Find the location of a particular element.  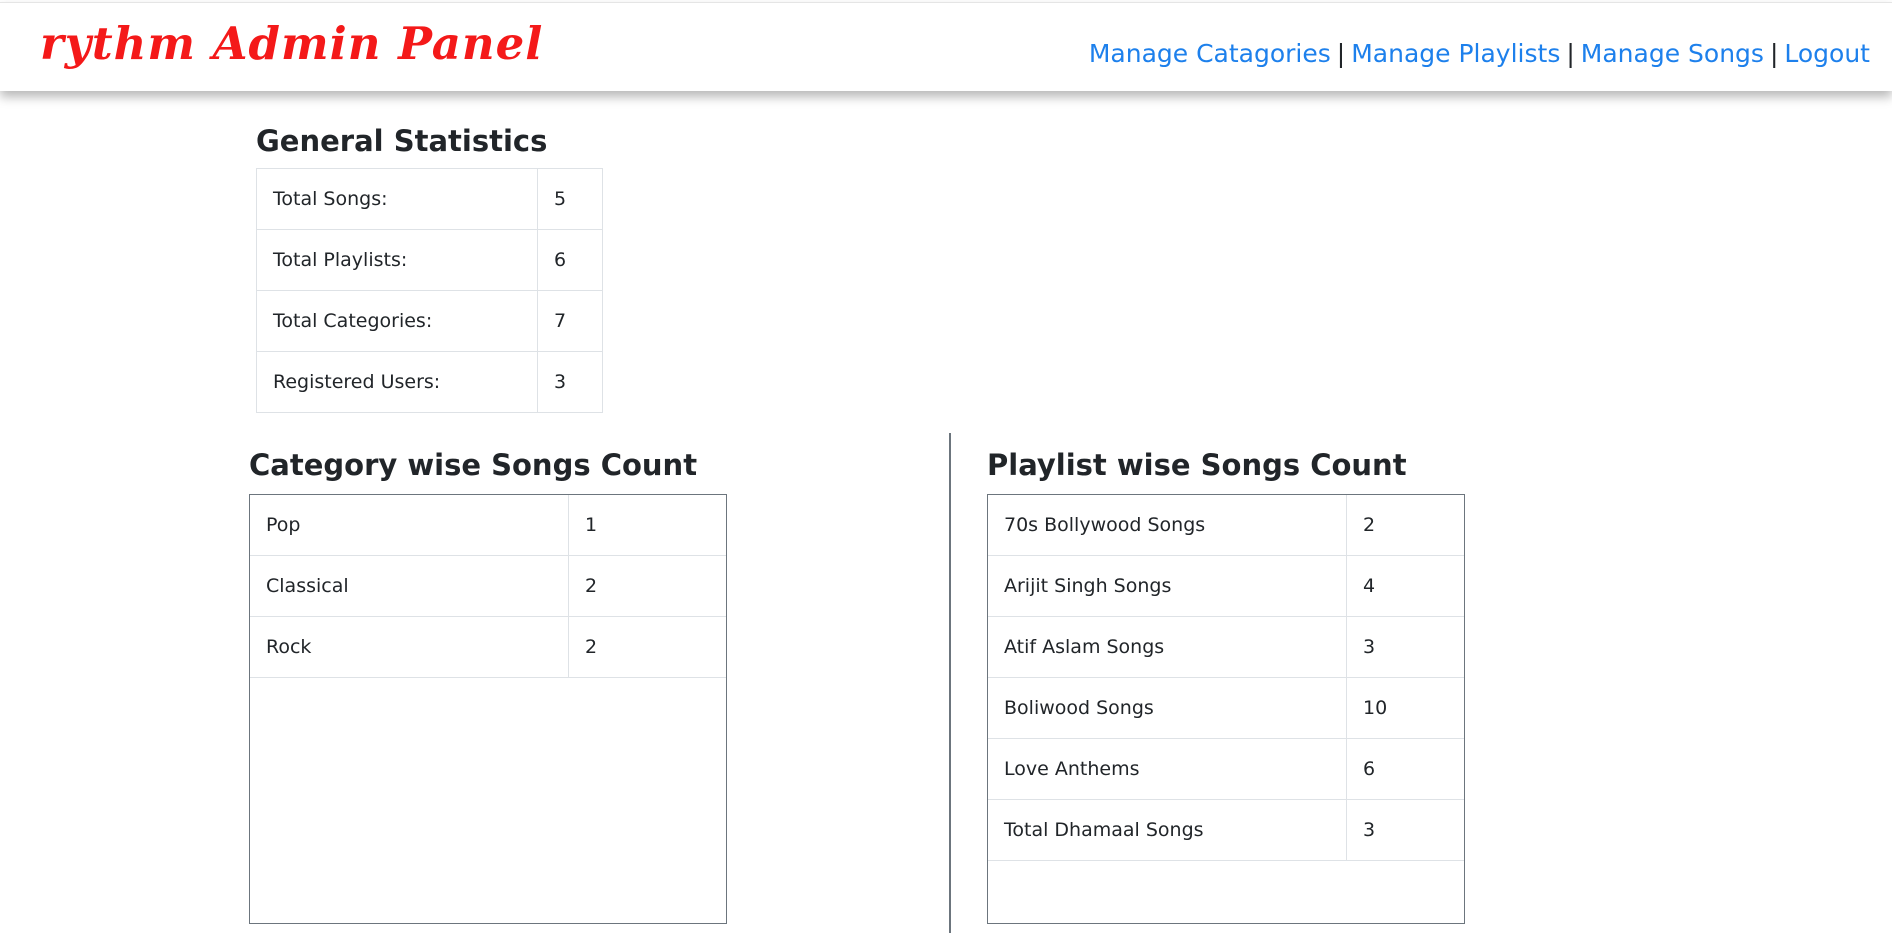

playlist-name: Atif Aslam Songs is located at coordinates (1167, 647).